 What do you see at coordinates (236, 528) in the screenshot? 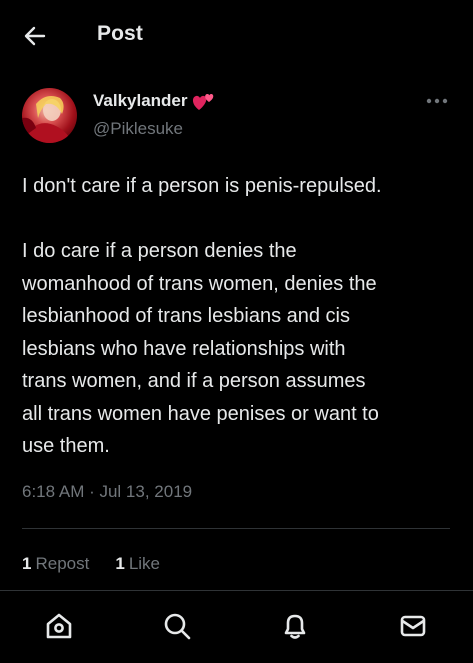
I see `divider` at bounding box center [236, 528].